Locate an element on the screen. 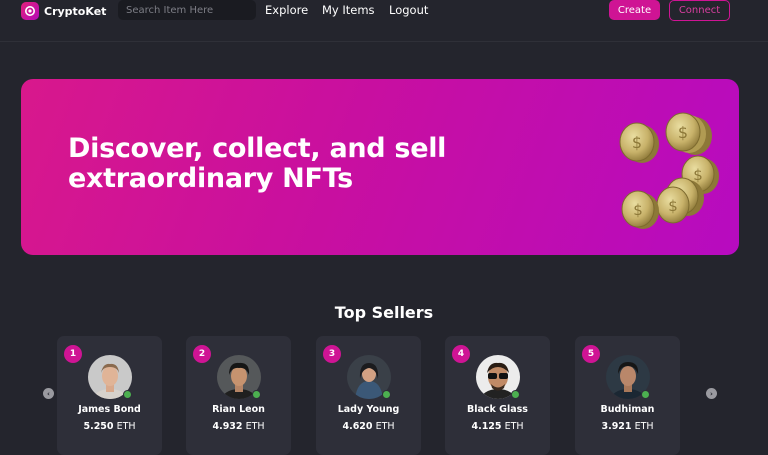 This screenshot has width=768, height=455. create-button: Create is located at coordinates (634, 10).